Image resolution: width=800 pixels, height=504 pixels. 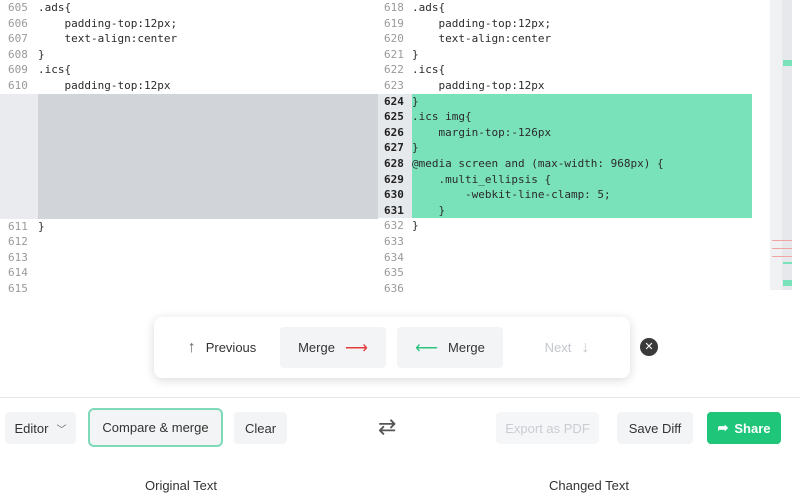 What do you see at coordinates (189, 86) in the screenshot?
I see `code-line: 610 padding-top:12px` at bounding box center [189, 86].